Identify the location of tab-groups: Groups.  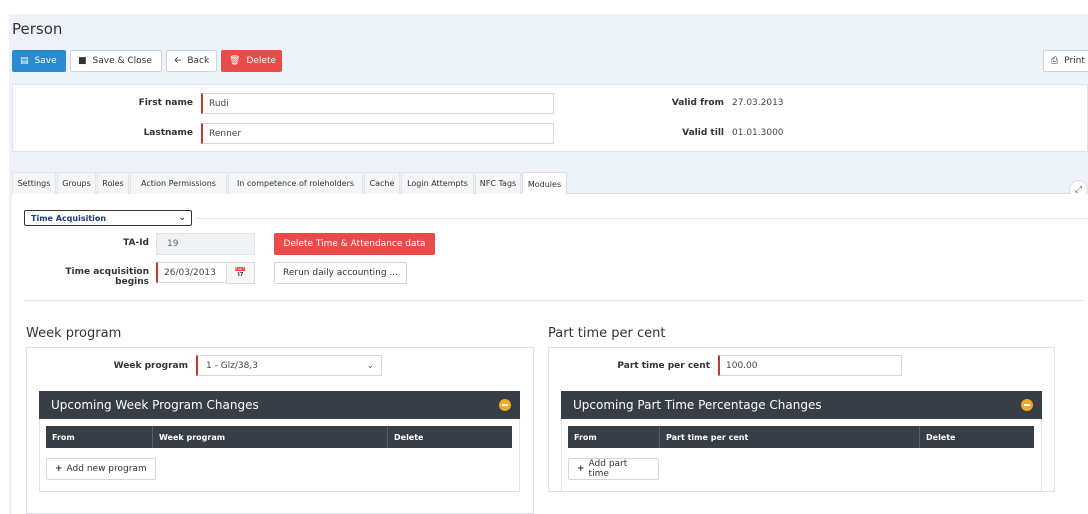
(76, 183).